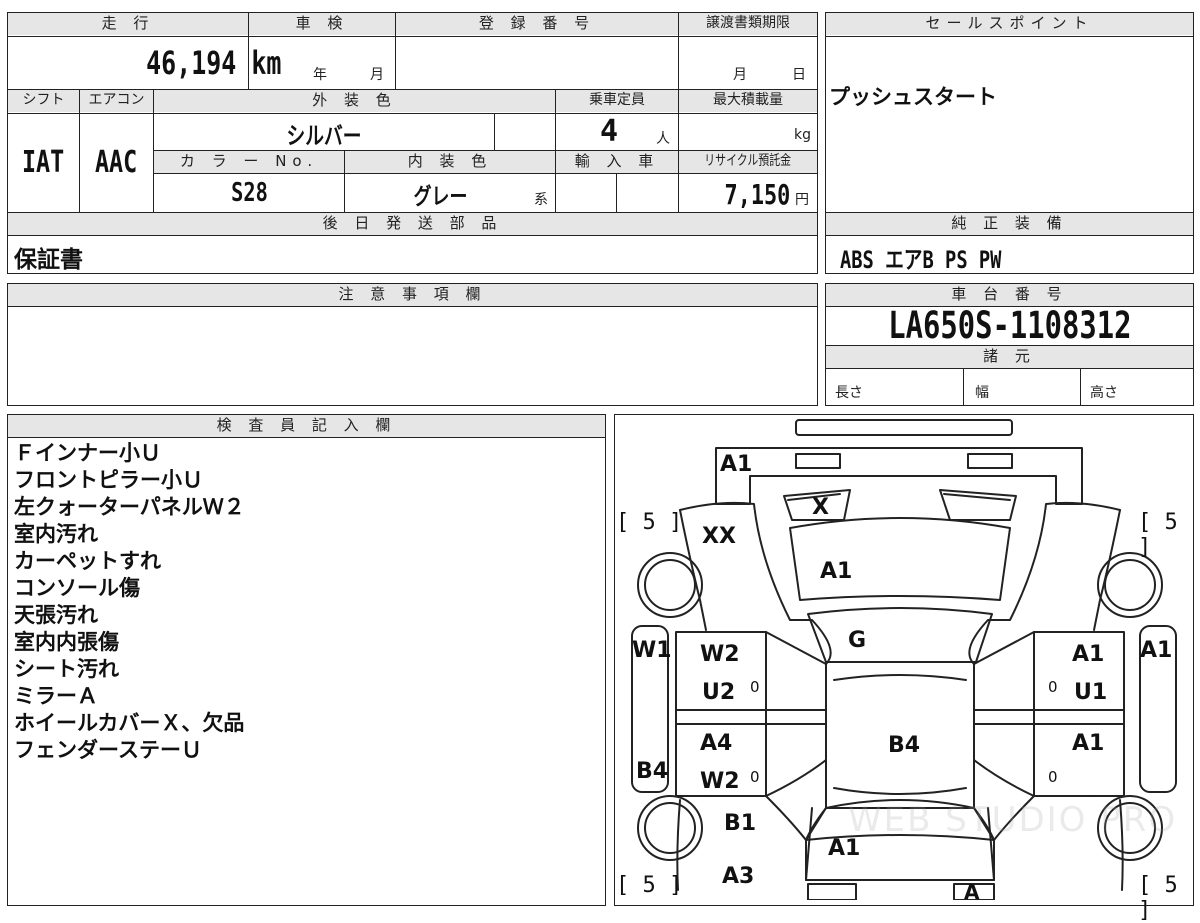 The width and height of the screenshot is (1200, 923). Describe the element at coordinates (904, 745) in the screenshot. I see `mark-roof: B4` at that location.